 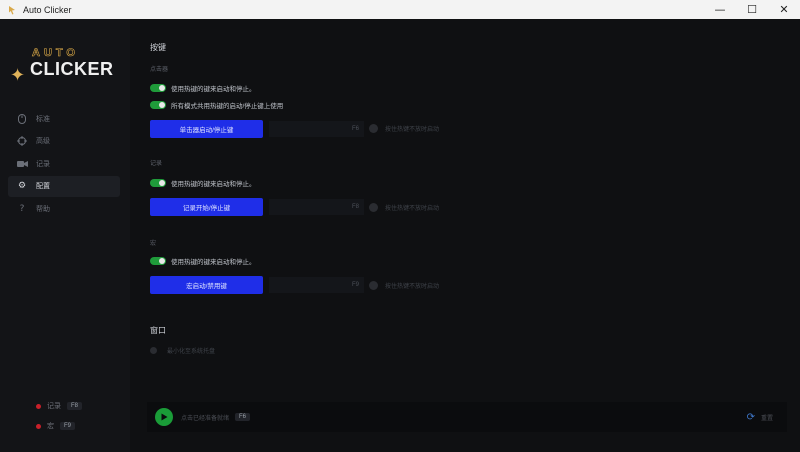 I want to click on gear-icon: ⚙, so click(x=22, y=186).